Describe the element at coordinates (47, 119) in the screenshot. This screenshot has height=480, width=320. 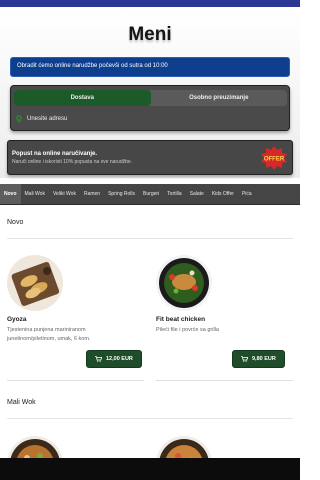
I see `address-placeholder: Unesite adresu` at that location.